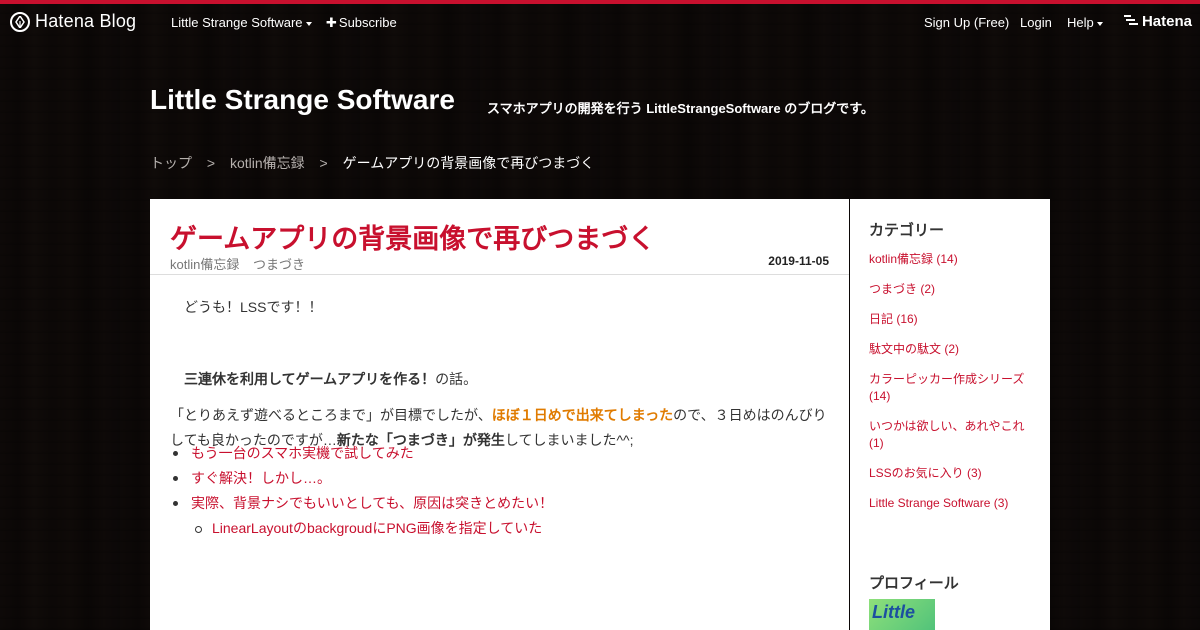  Describe the element at coordinates (412, 236) in the screenshot. I see `entry-title: ゲームアプリの背景画像で再びつまづく` at that location.